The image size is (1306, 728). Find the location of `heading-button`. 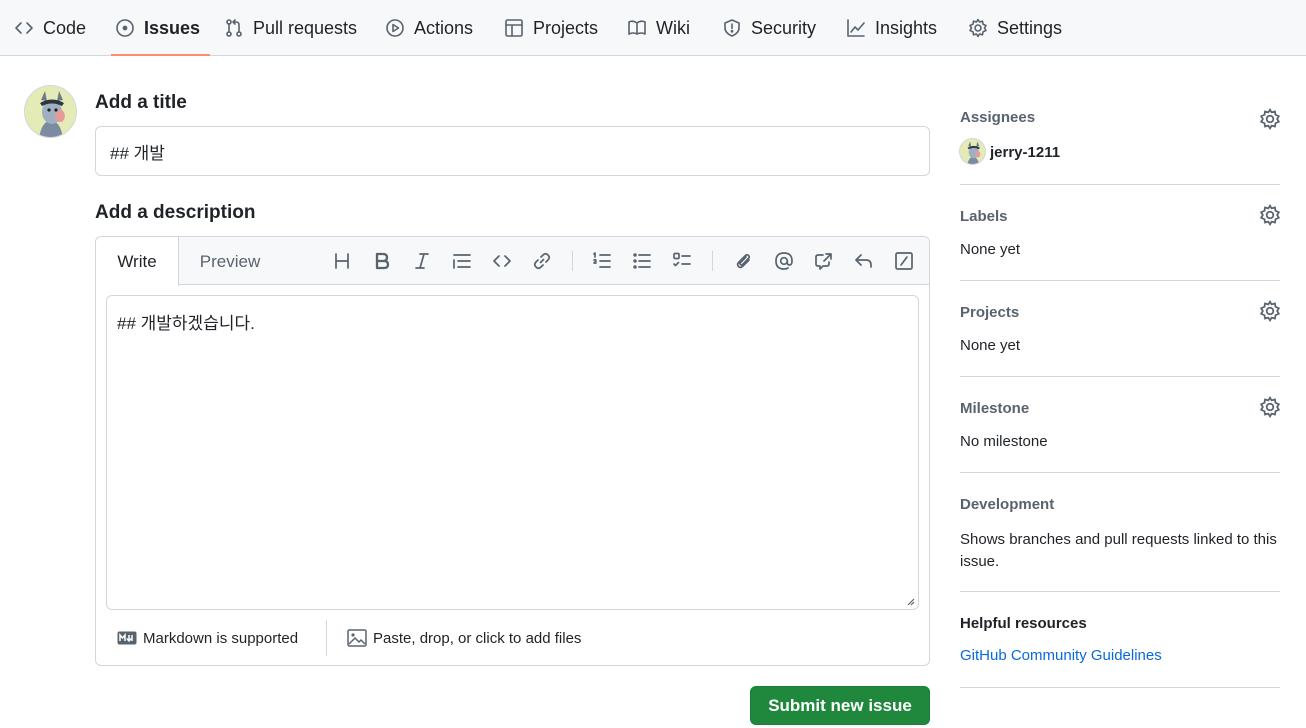

heading-button is located at coordinates (342, 261).